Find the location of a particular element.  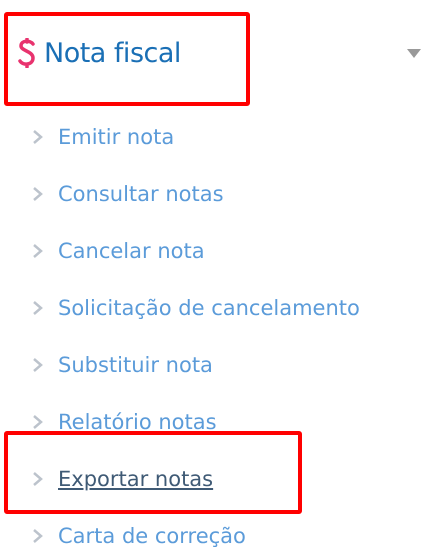

logo-icon is located at coordinates (27, 53).